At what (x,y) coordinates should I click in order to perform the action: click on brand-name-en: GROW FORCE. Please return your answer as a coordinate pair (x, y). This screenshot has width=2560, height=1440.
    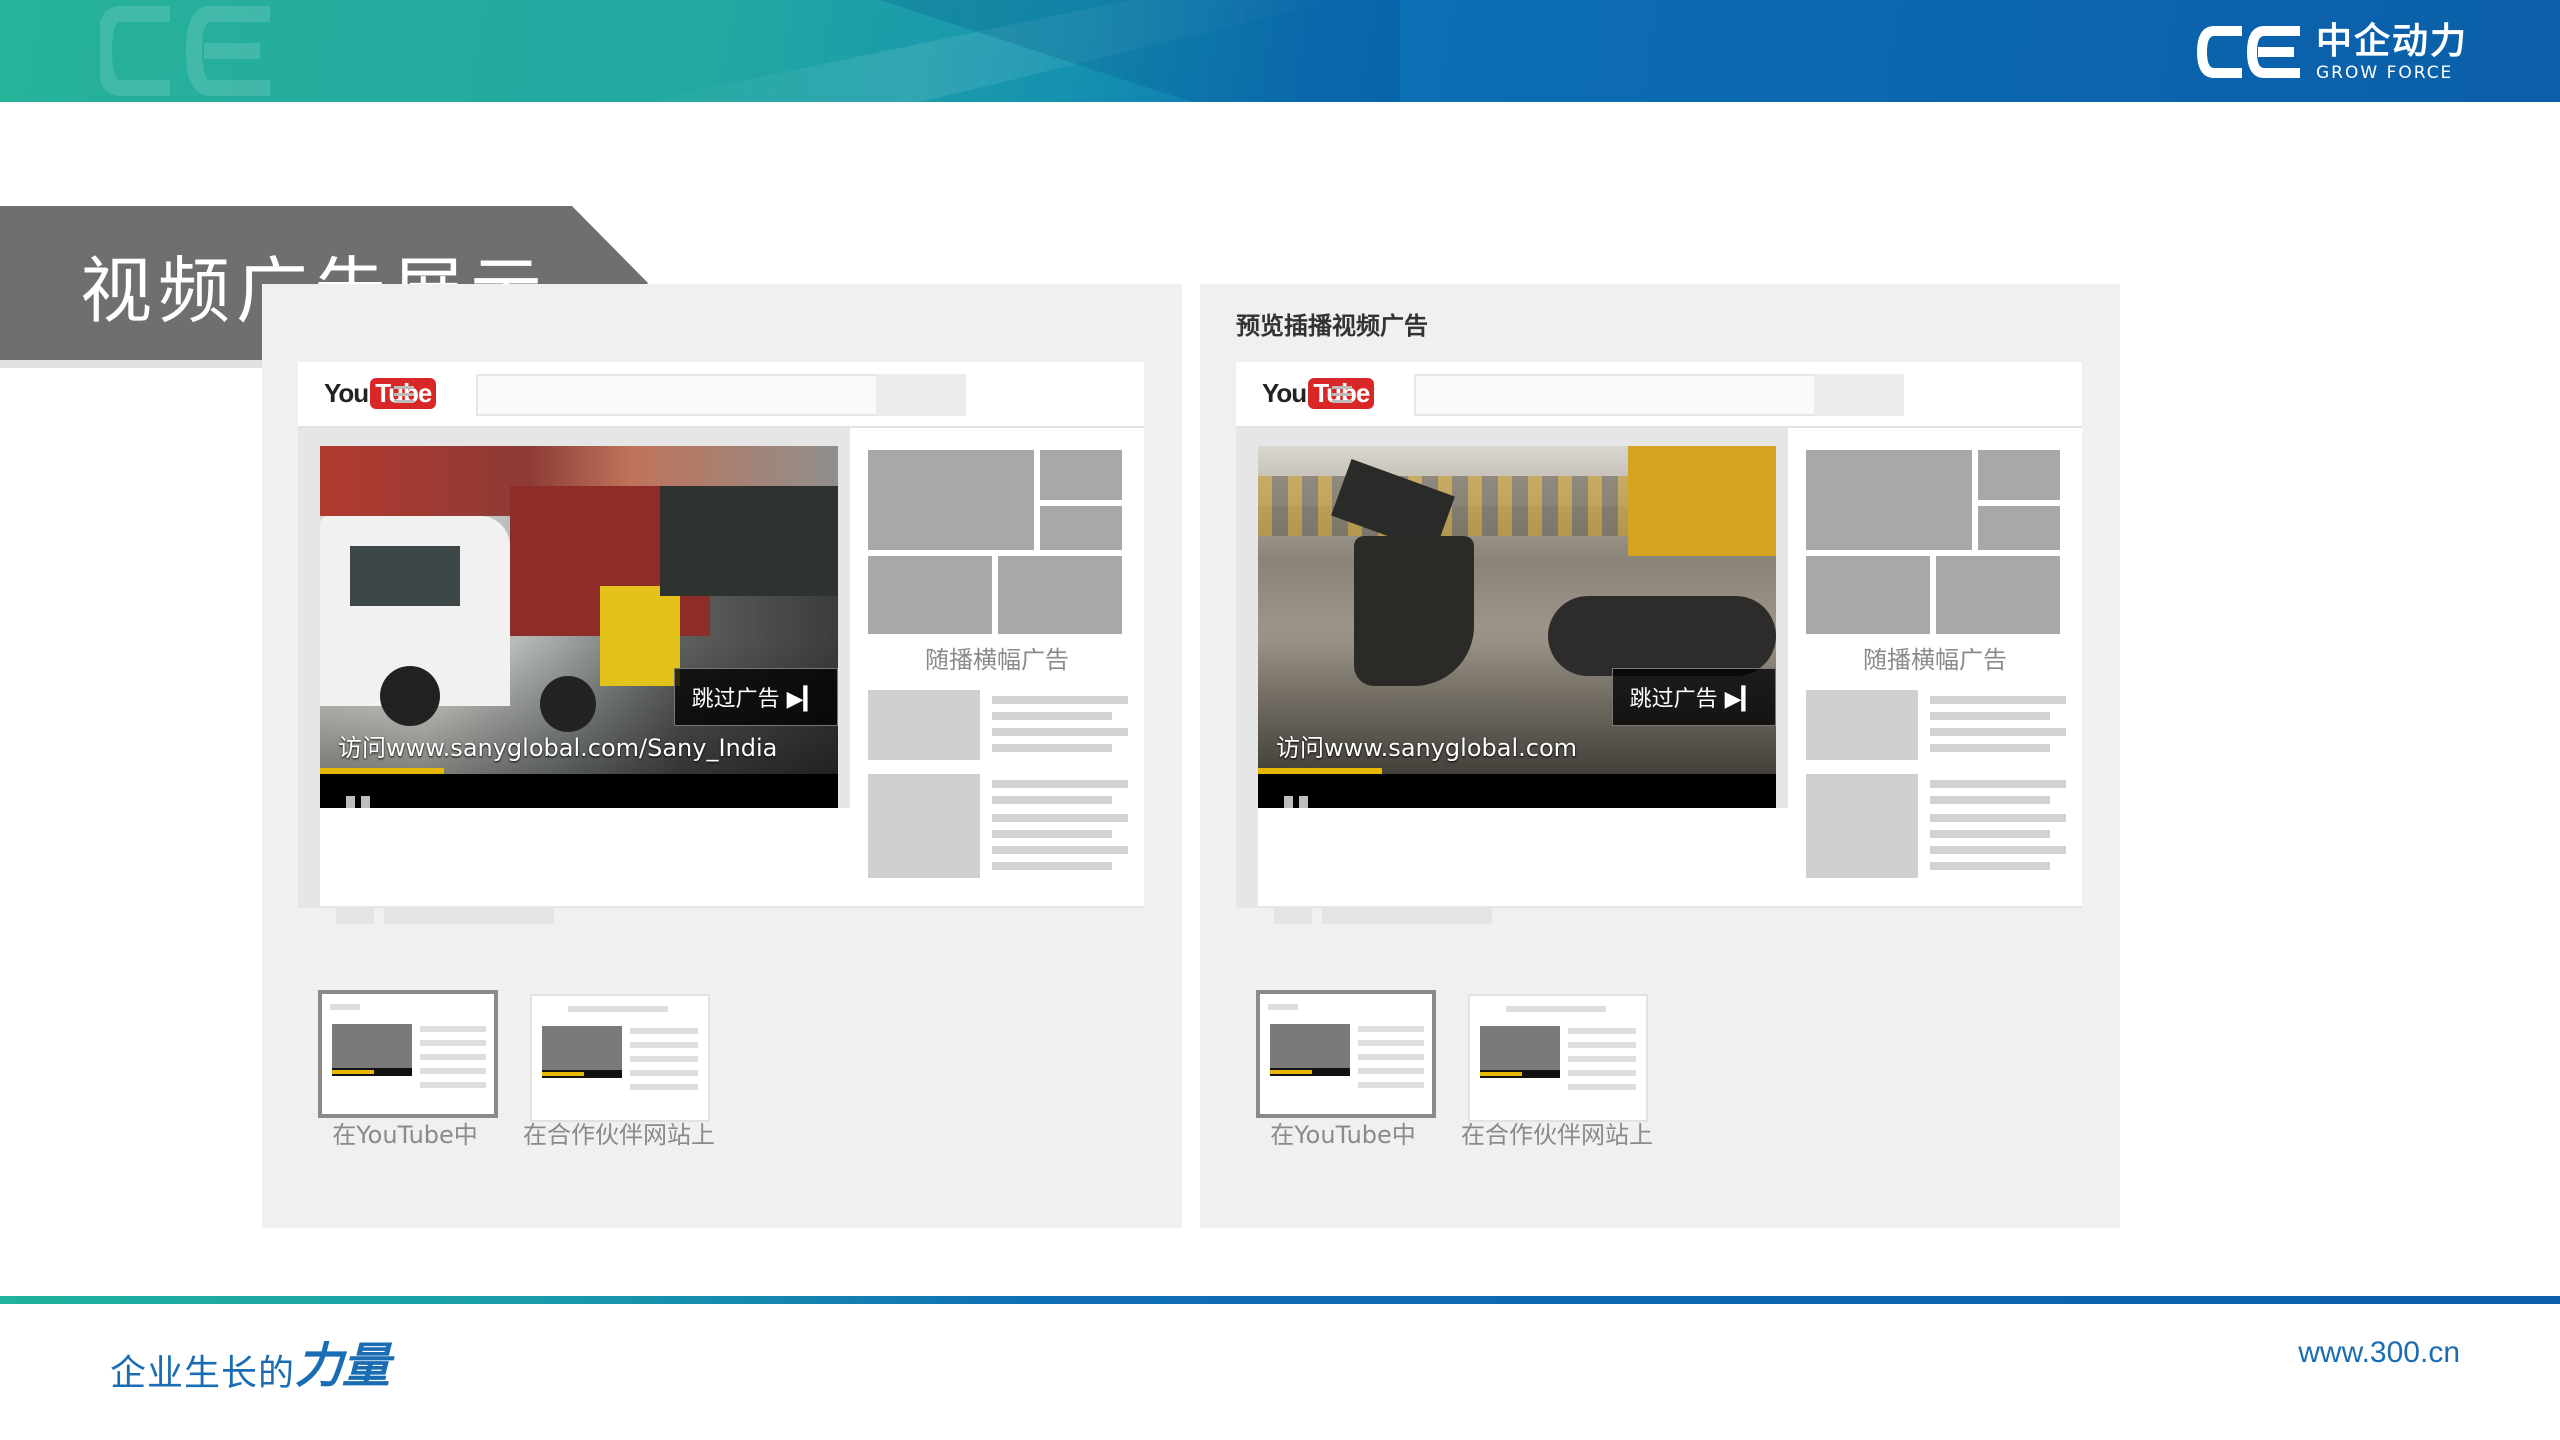
    Looking at the image, I should click on (2384, 72).